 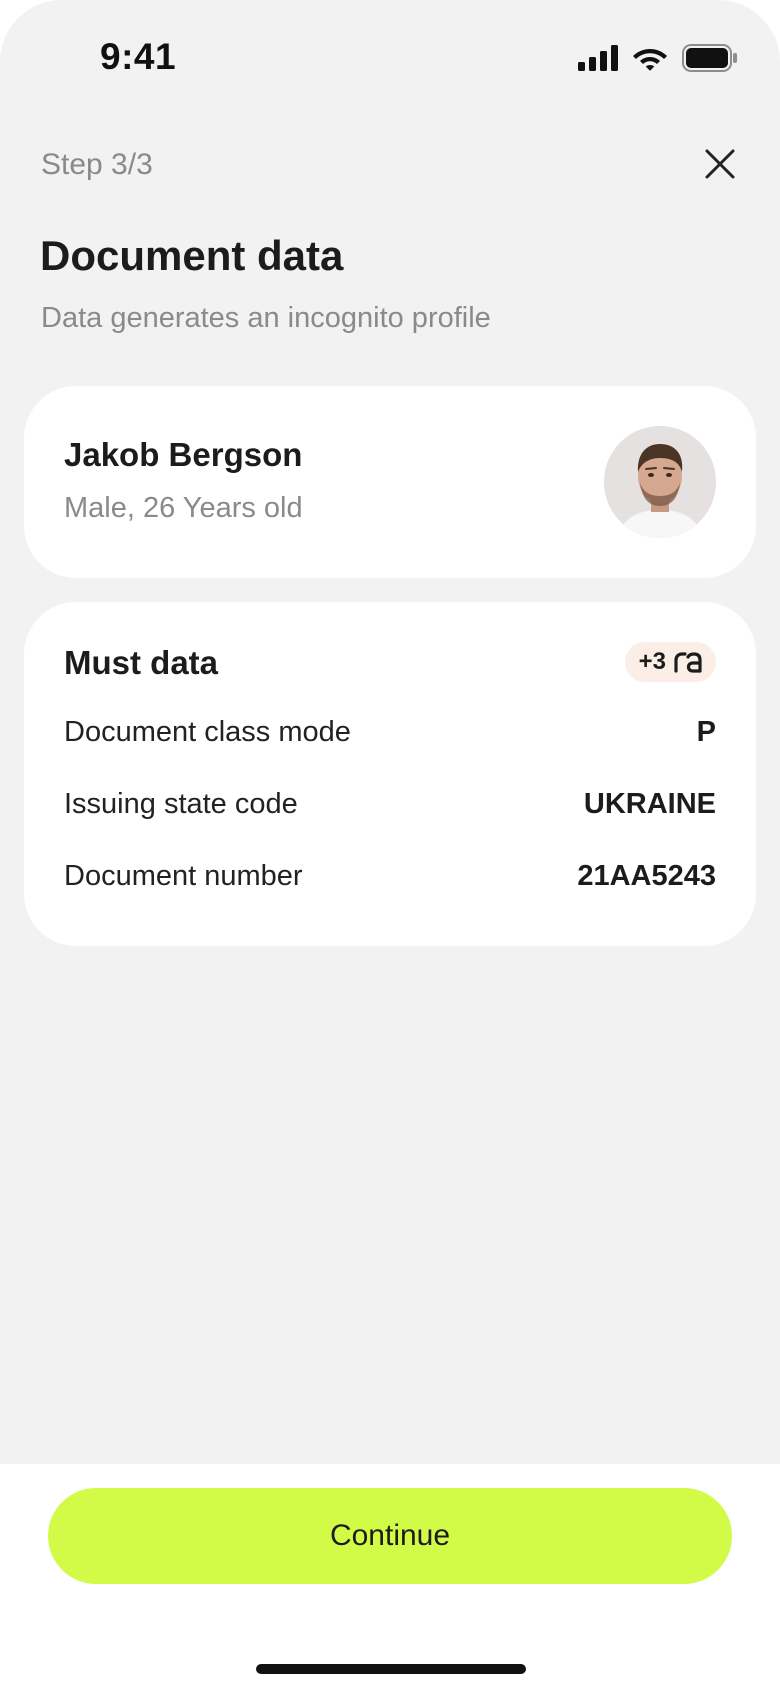 I want to click on status-icons, so click(x=658, y=58).